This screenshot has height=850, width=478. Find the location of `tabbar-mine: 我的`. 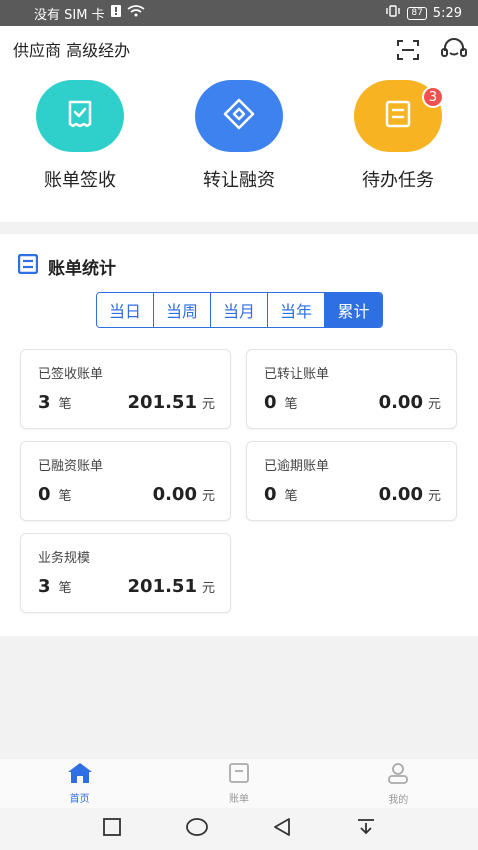

tabbar-mine: 我的 is located at coordinates (398, 783).